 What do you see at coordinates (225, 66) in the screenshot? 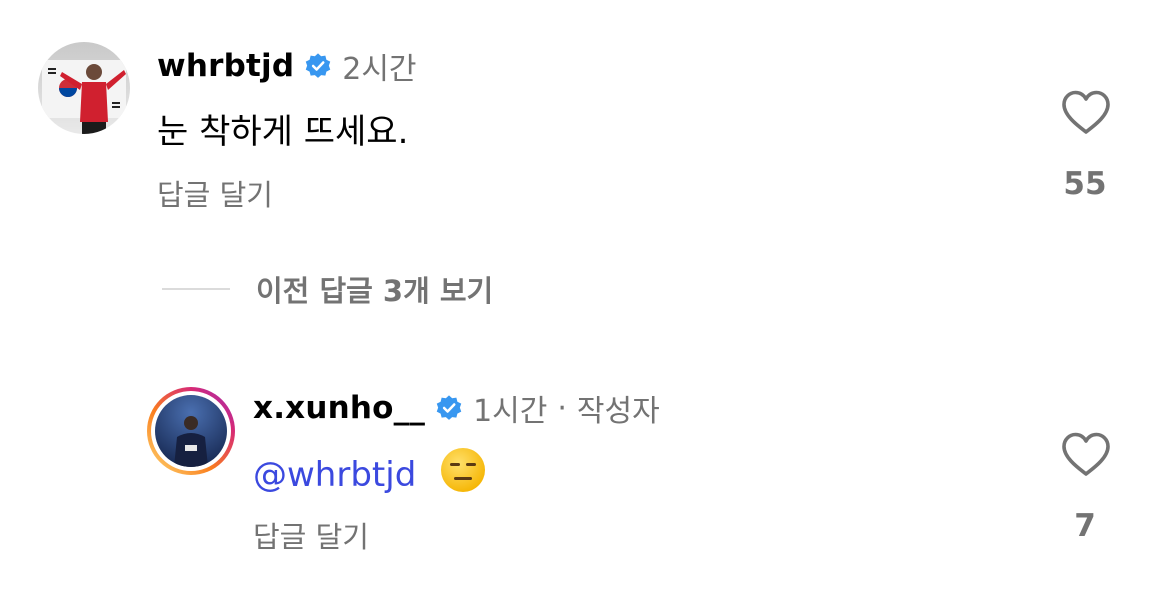
I see `username: whrbtjd` at bounding box center [225, 66].